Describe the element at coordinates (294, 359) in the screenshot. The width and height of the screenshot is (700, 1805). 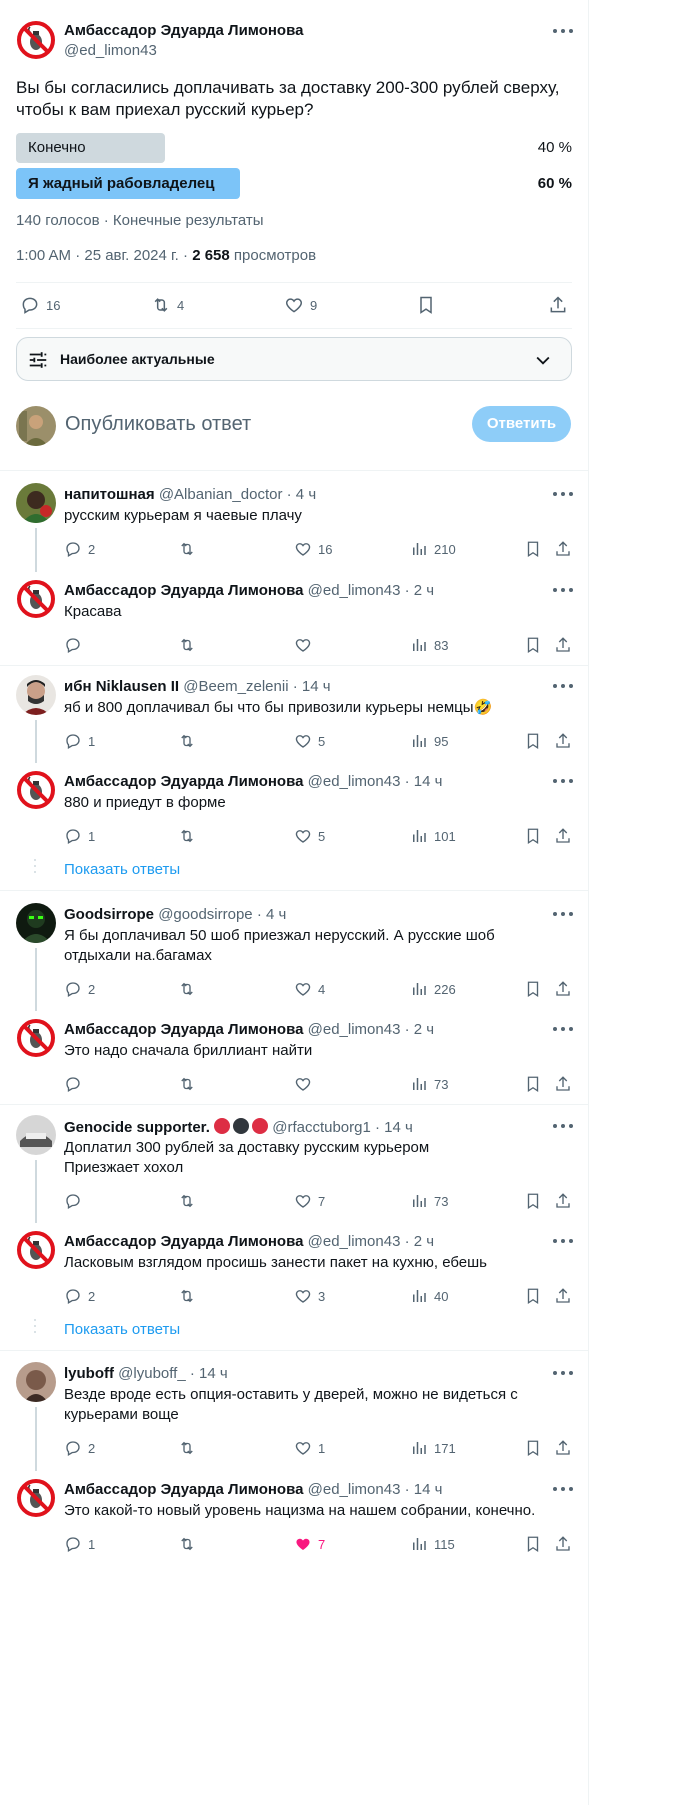
I see `sort-dropdown: Наиболее актуальные` at that location.